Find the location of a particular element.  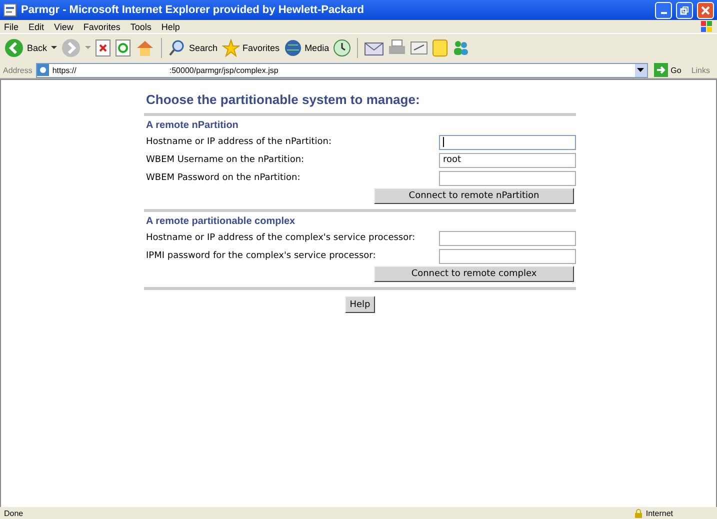

windows-logo-icon is located at coordinates (707, 26).